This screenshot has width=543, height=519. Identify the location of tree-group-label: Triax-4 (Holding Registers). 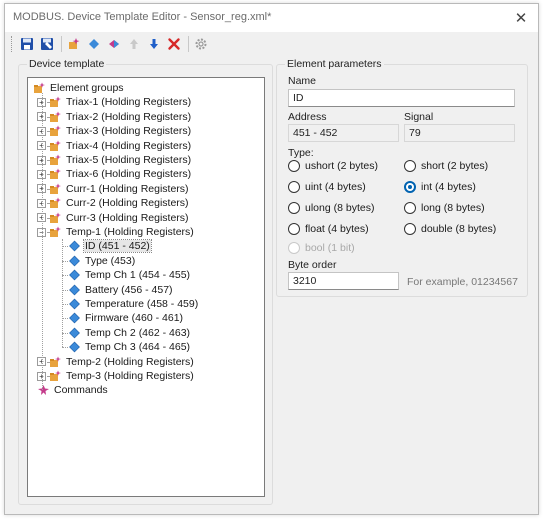
(129, 145).